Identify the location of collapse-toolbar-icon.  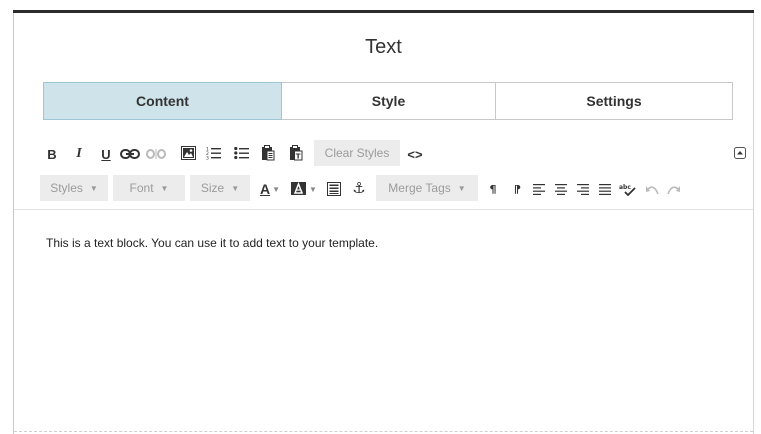
(740, 153).